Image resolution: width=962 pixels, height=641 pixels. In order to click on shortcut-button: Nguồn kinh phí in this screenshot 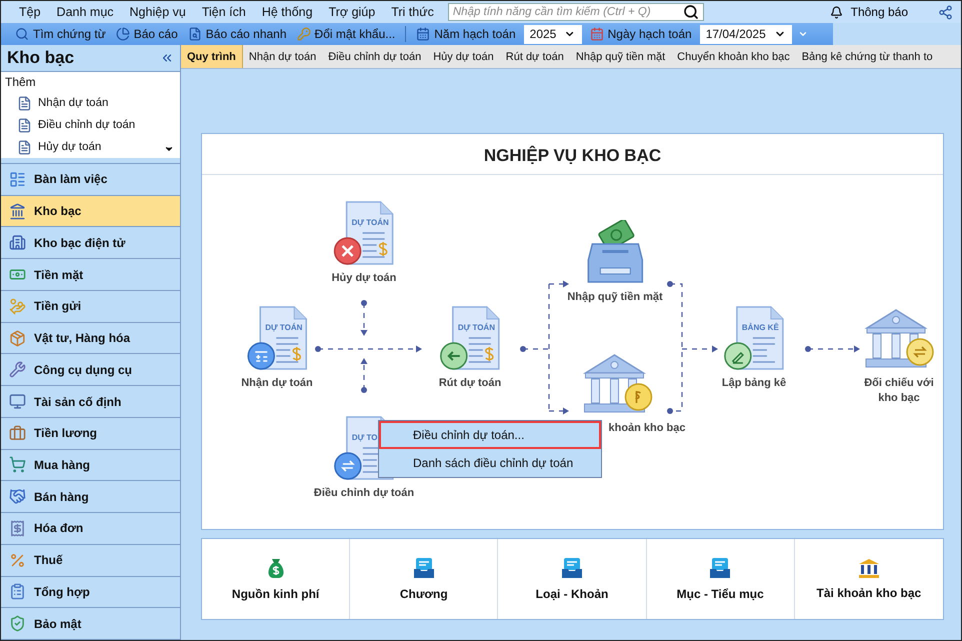, I will do `click(276, 579)`.